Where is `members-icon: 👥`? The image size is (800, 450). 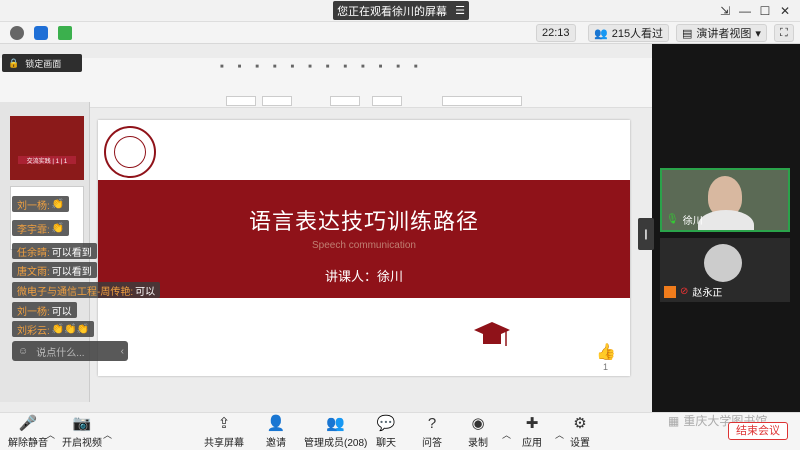 members-icon: 👥 is located at coordinates (336, 423).